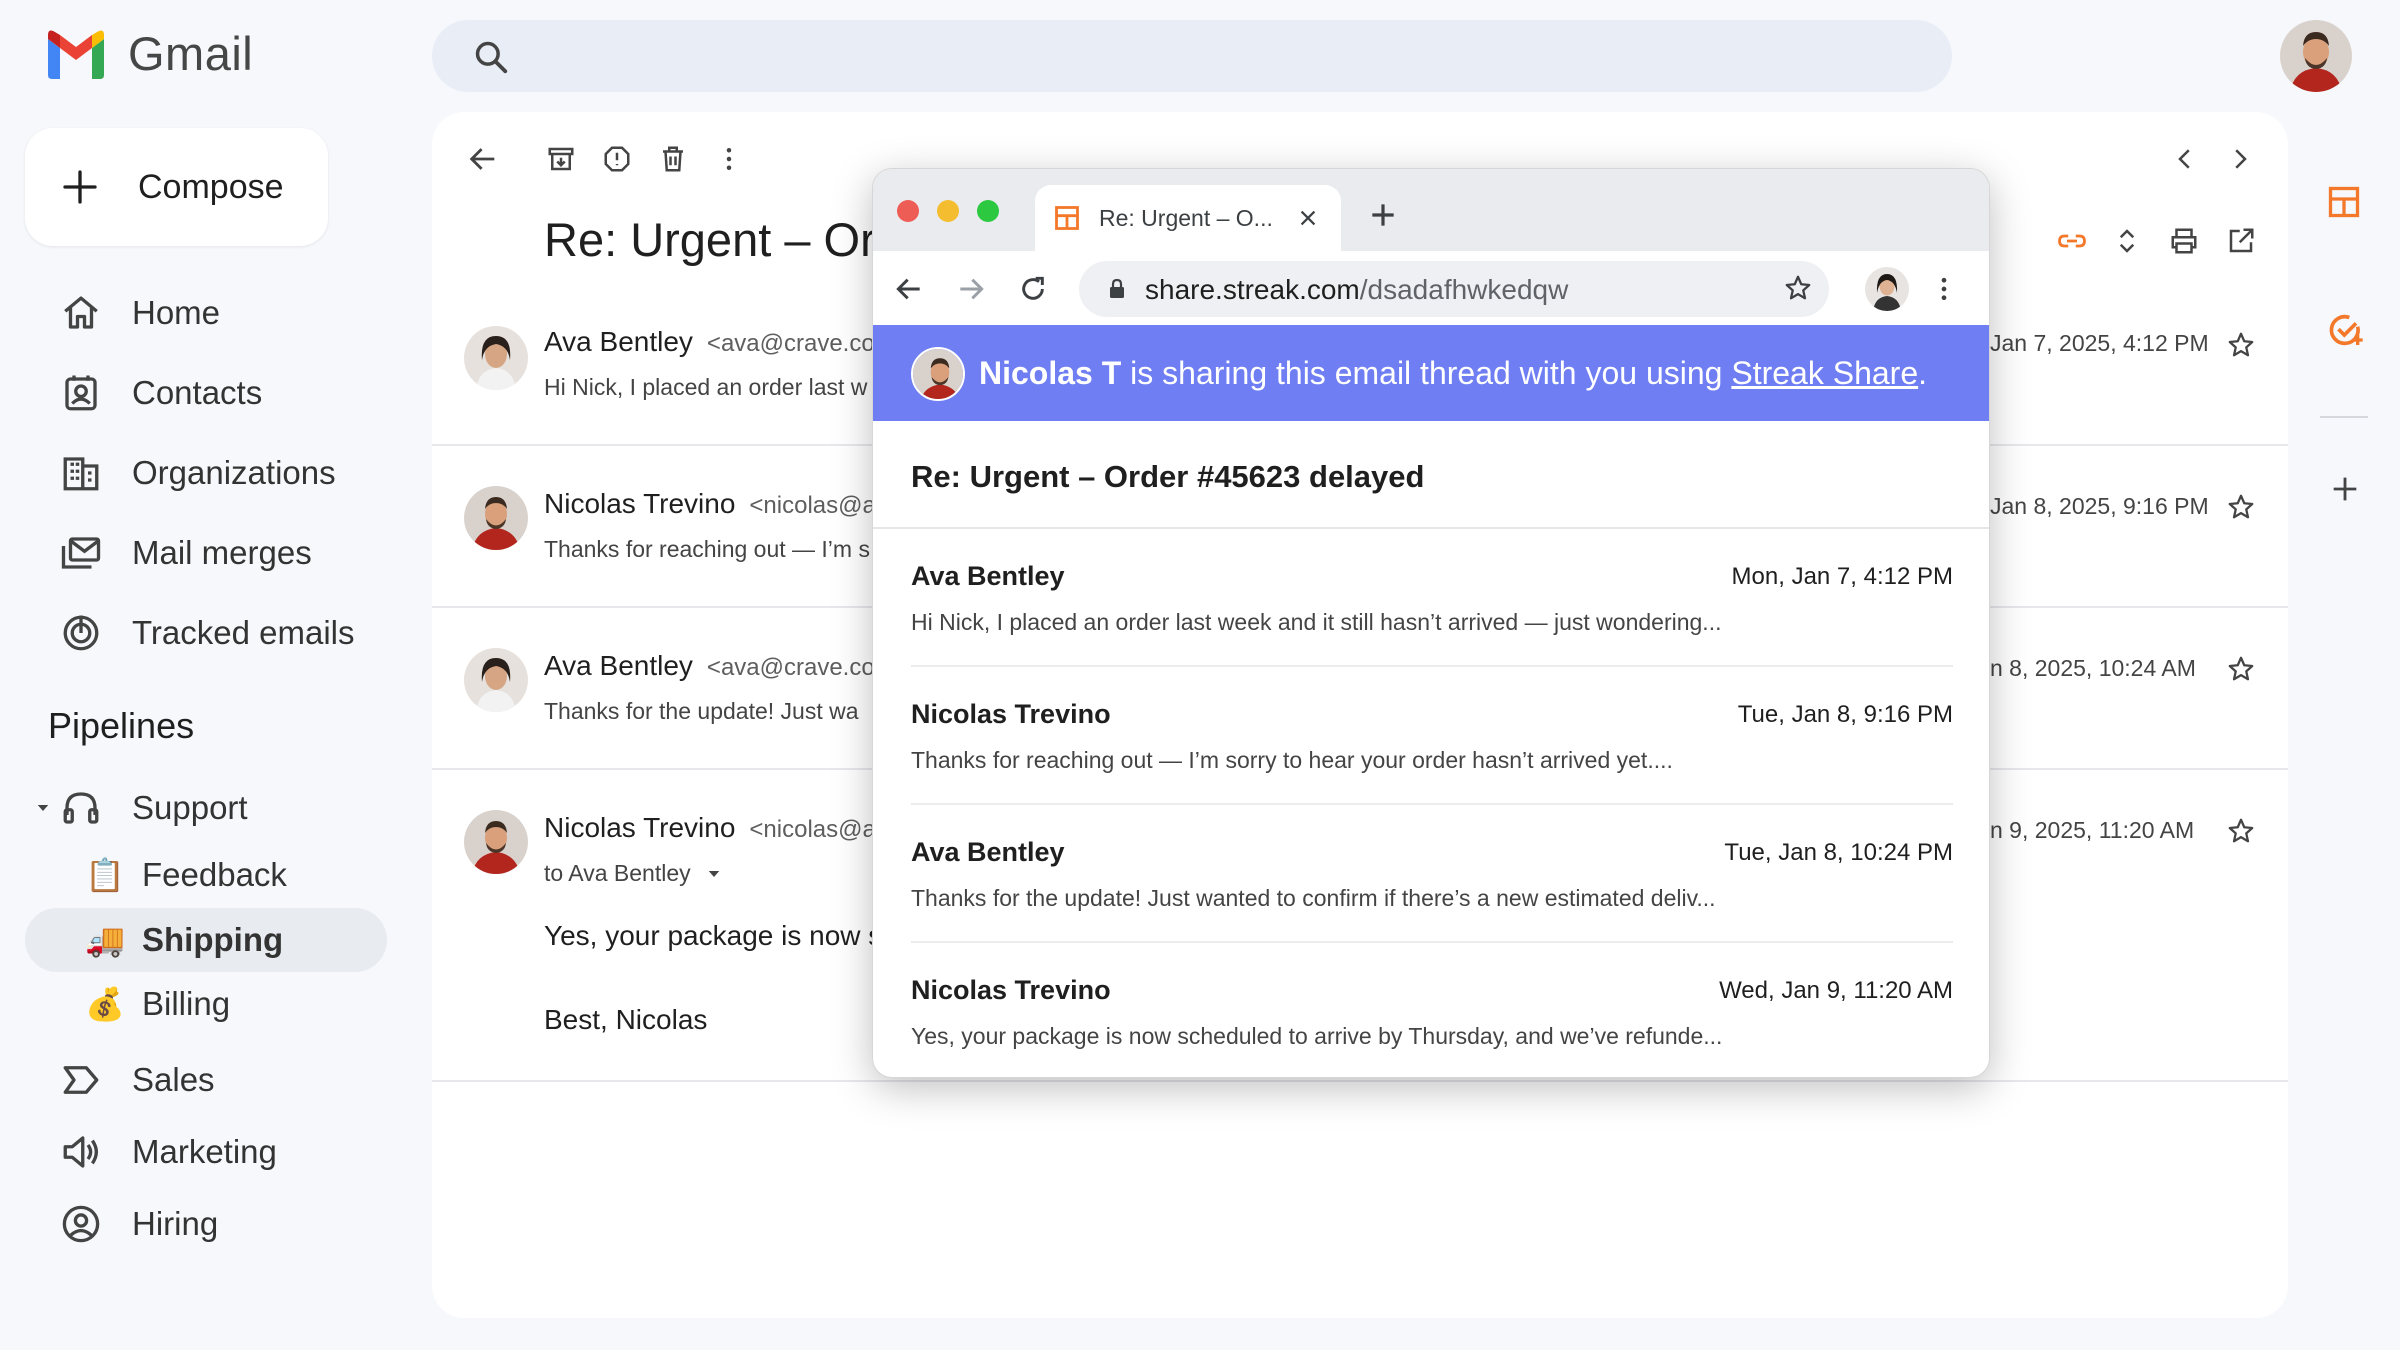  What do you see at coordinates (1838, 852) in the screenshot?
I see `shared-date: Tue, Jan 8, 10:24 PM` at bounding box center [1838, 852].